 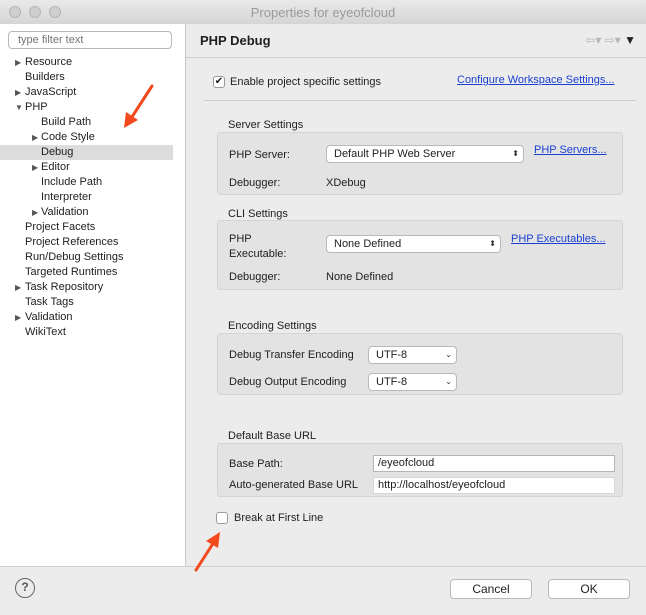 I want to click on php-server-label: PHP Server:, so click(x=259, y=155).